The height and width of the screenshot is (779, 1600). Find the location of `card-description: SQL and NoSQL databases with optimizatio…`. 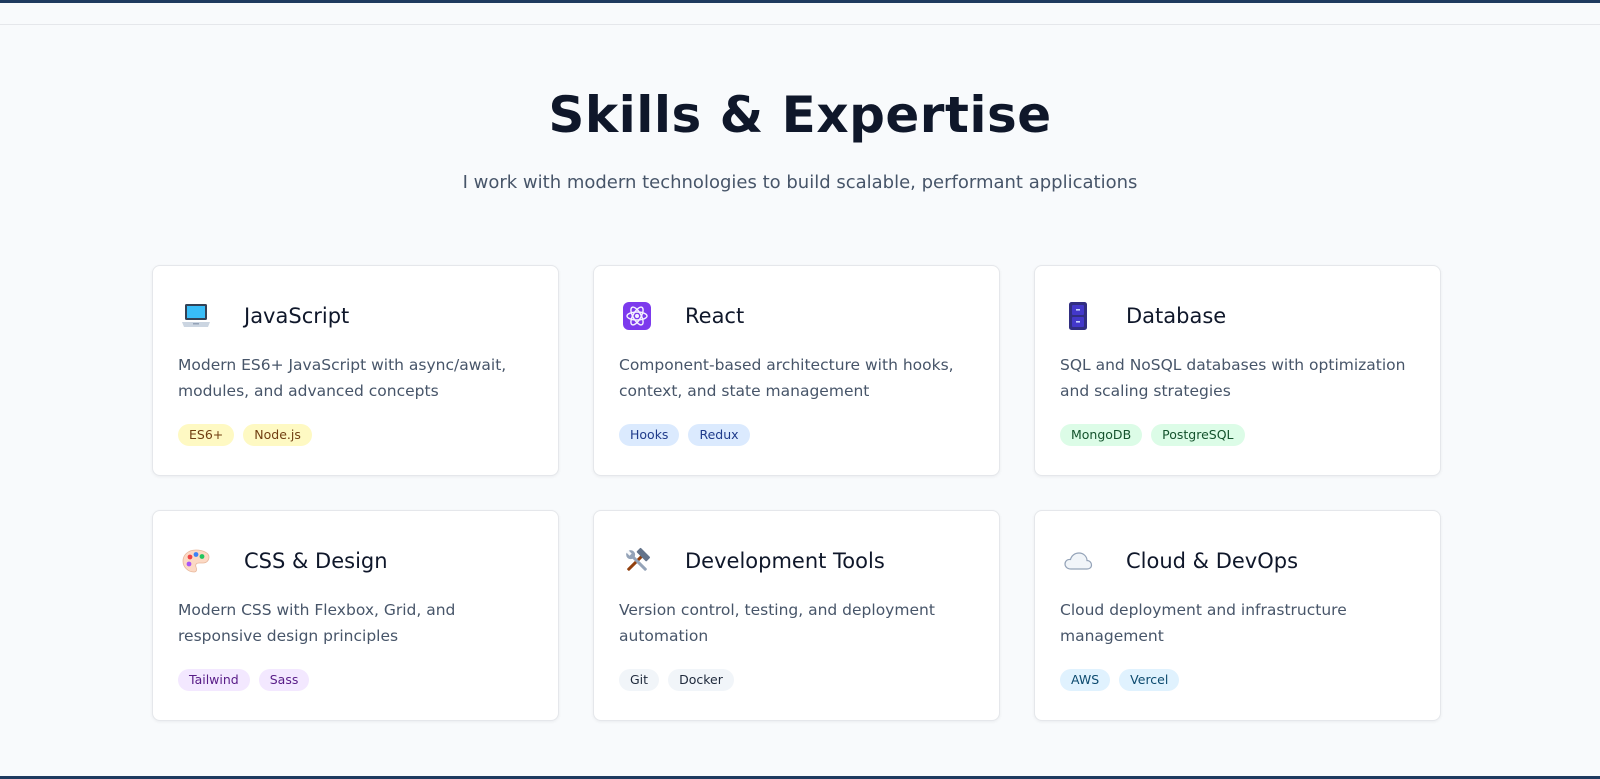

card-description: SQL and NoSQL databases with optimizatio… is located at coordinates (1233, 378).